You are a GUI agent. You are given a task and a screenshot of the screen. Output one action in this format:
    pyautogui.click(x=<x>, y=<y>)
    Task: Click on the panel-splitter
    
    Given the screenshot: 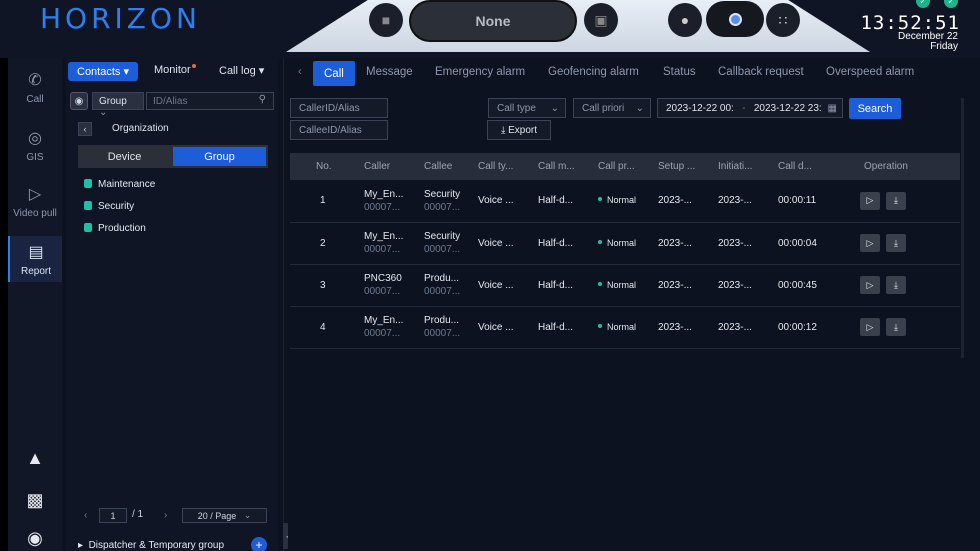 What is the action you would take?
    pyautogui.click(x=283, y=304)
    